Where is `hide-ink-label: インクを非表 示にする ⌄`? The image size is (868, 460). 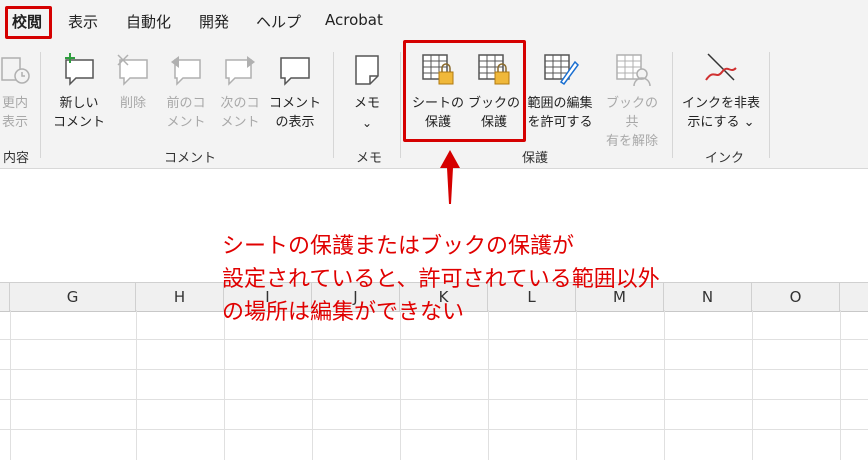 hide-ink-label: インクを非表 示にする ⌄ is located at coordinates (720, 113).